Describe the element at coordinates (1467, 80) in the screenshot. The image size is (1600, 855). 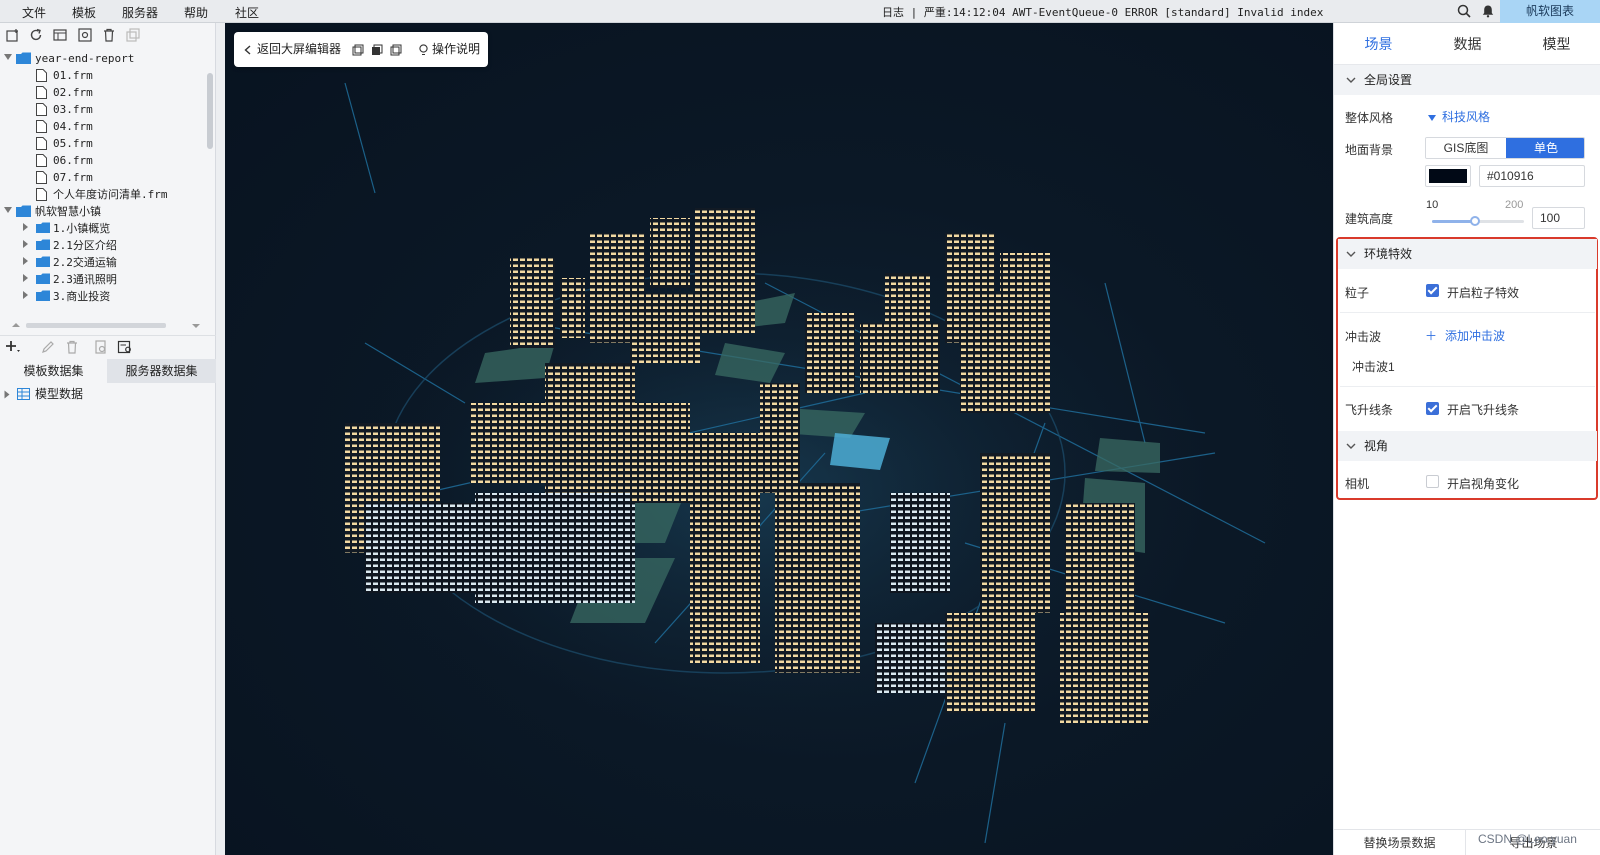
I see `section-global-settings: 全局设置` at that location.